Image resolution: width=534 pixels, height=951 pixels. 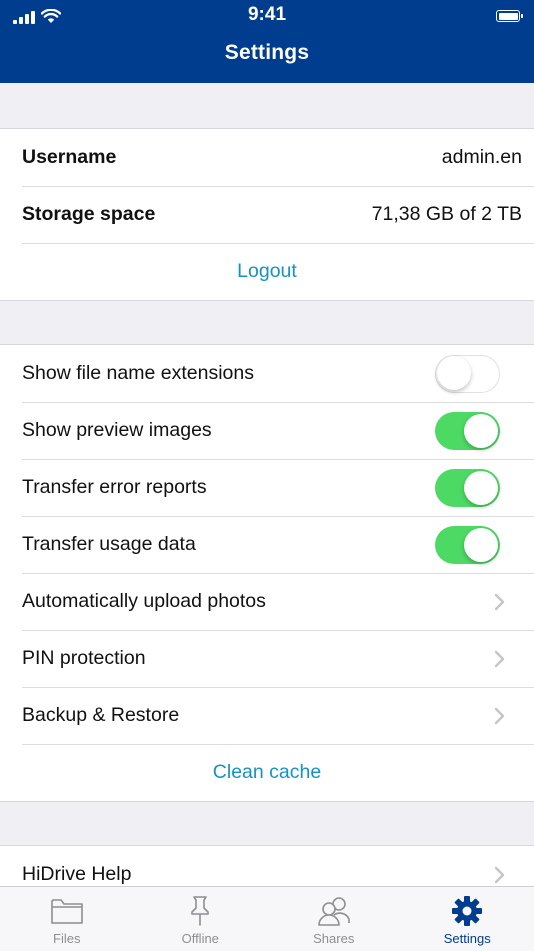 What do you see at coordinates (228, 544) in the screenshot?
I see `transfer-usage-data-label: Transfer usage data` at bounding box center [228, 544].